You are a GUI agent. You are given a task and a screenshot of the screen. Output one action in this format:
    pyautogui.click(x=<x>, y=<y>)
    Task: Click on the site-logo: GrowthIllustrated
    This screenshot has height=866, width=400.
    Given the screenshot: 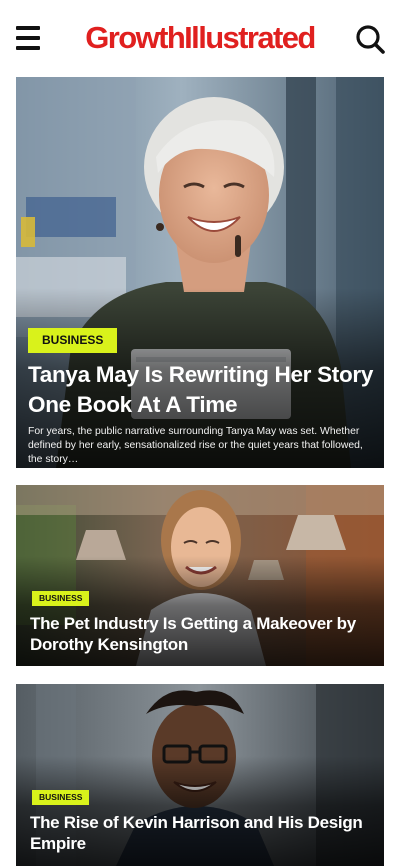 What is the action you would take?
    pyautogui.click(x=200, y=38)
    